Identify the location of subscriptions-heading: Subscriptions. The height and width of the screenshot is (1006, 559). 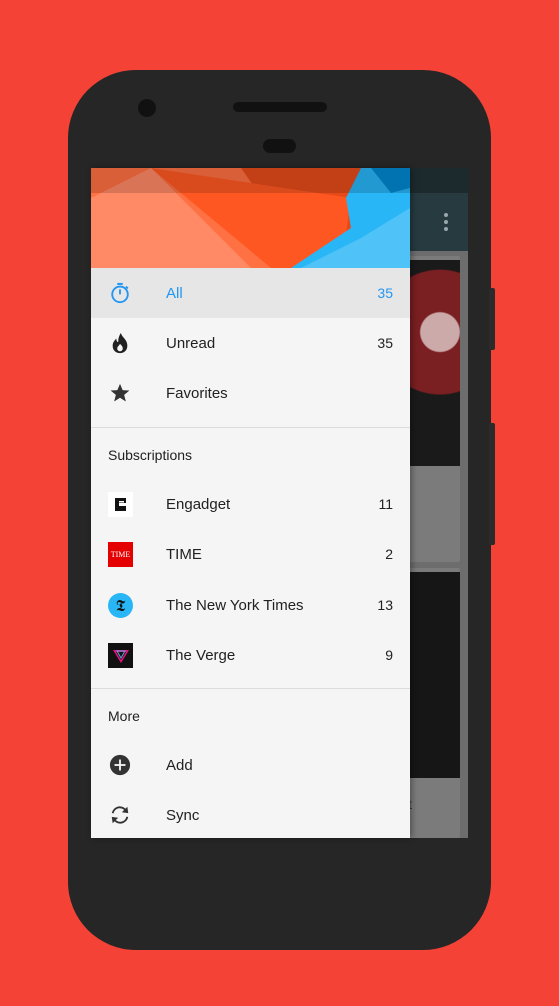
(150, 455).